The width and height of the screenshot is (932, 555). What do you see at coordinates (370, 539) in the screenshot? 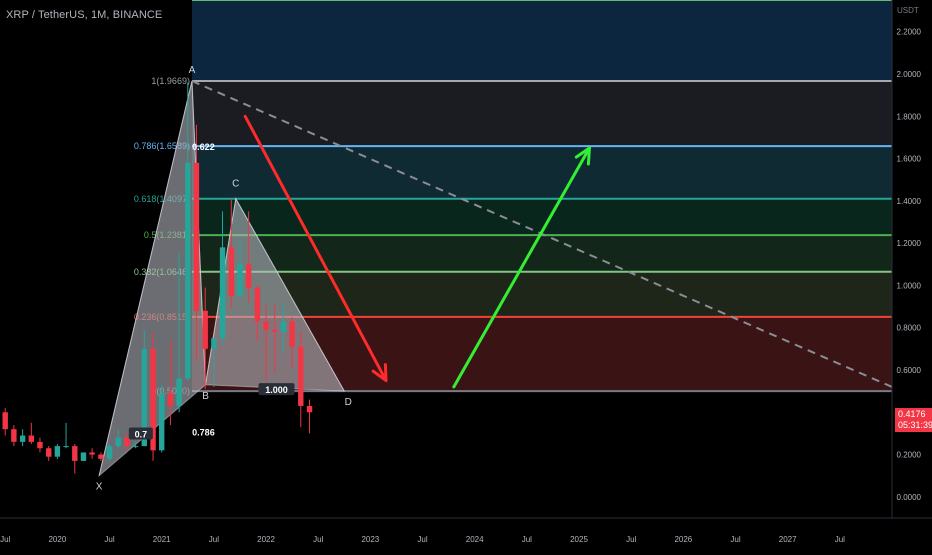
I see `time-tick-label: 2023` at bounding box center [370, 539].